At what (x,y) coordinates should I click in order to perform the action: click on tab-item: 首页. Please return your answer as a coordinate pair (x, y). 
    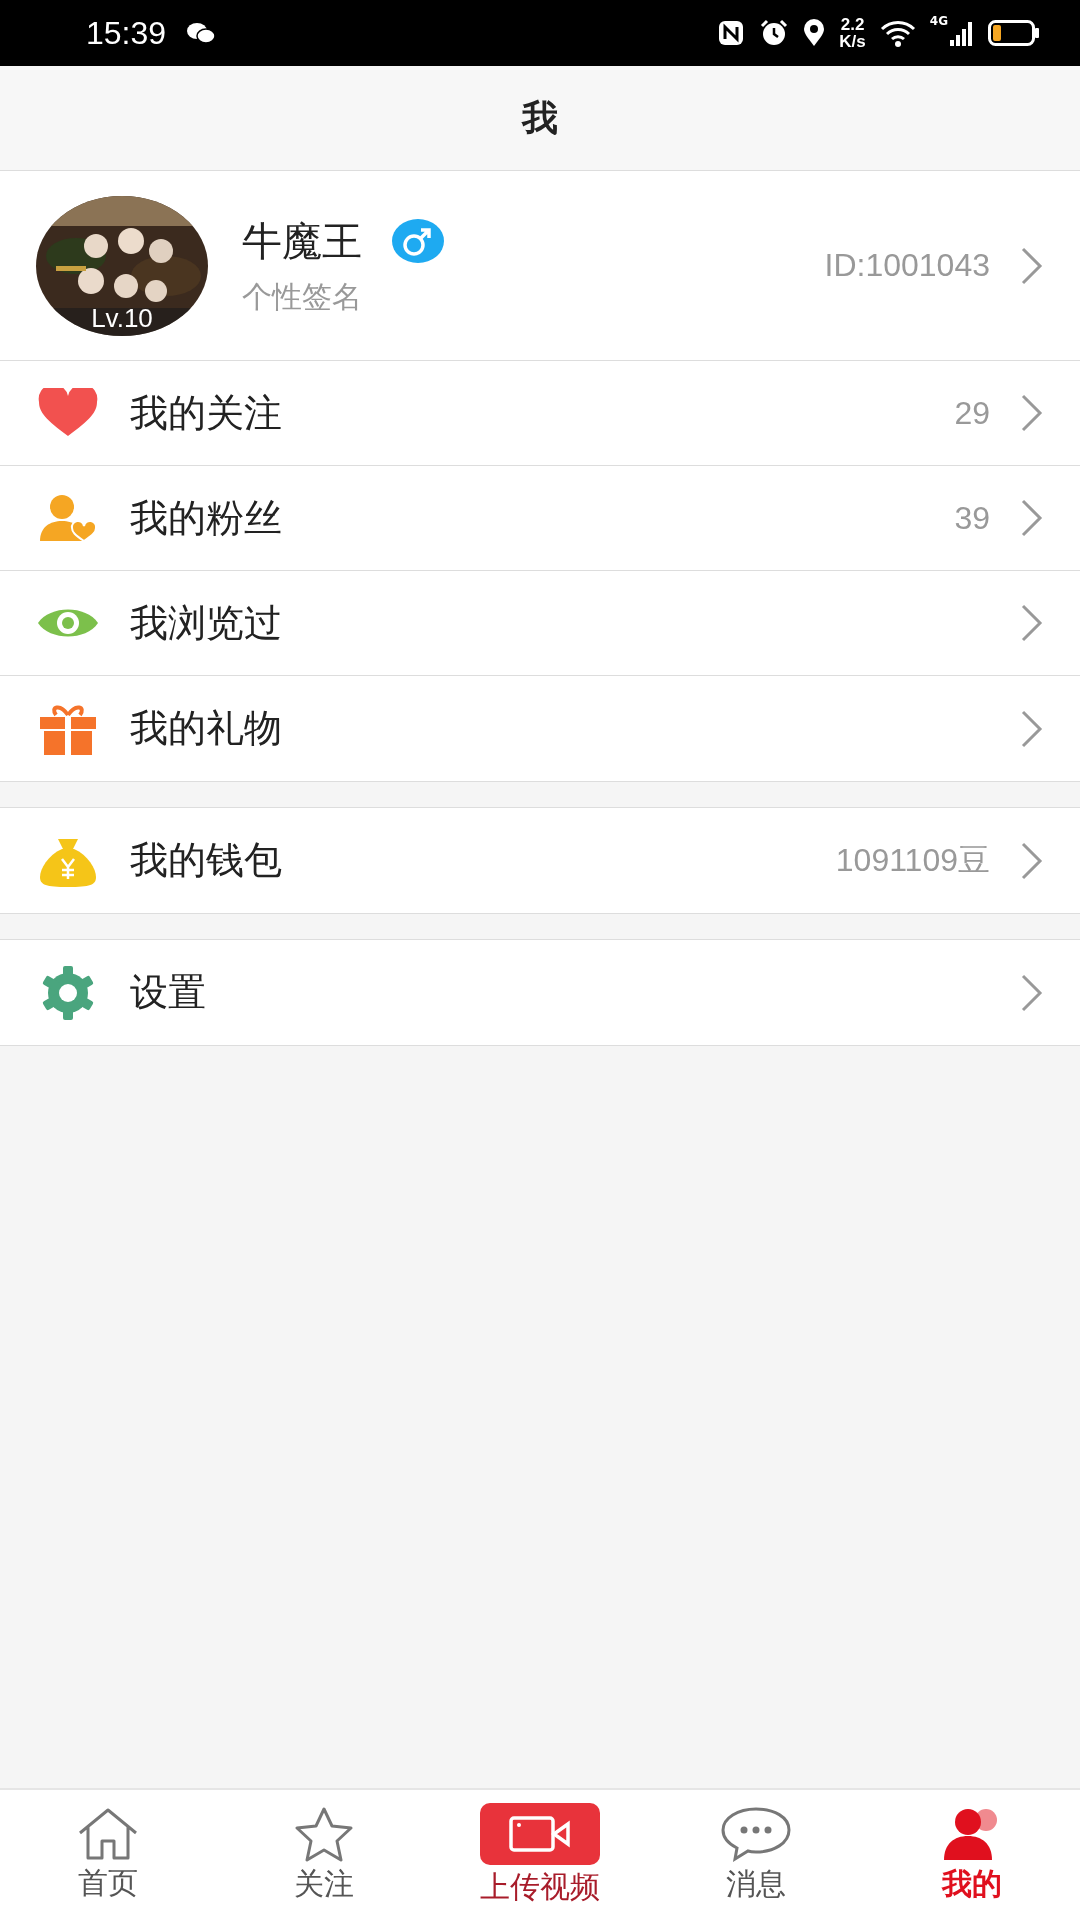
    Looking at the image, I should click on (108, 1855).